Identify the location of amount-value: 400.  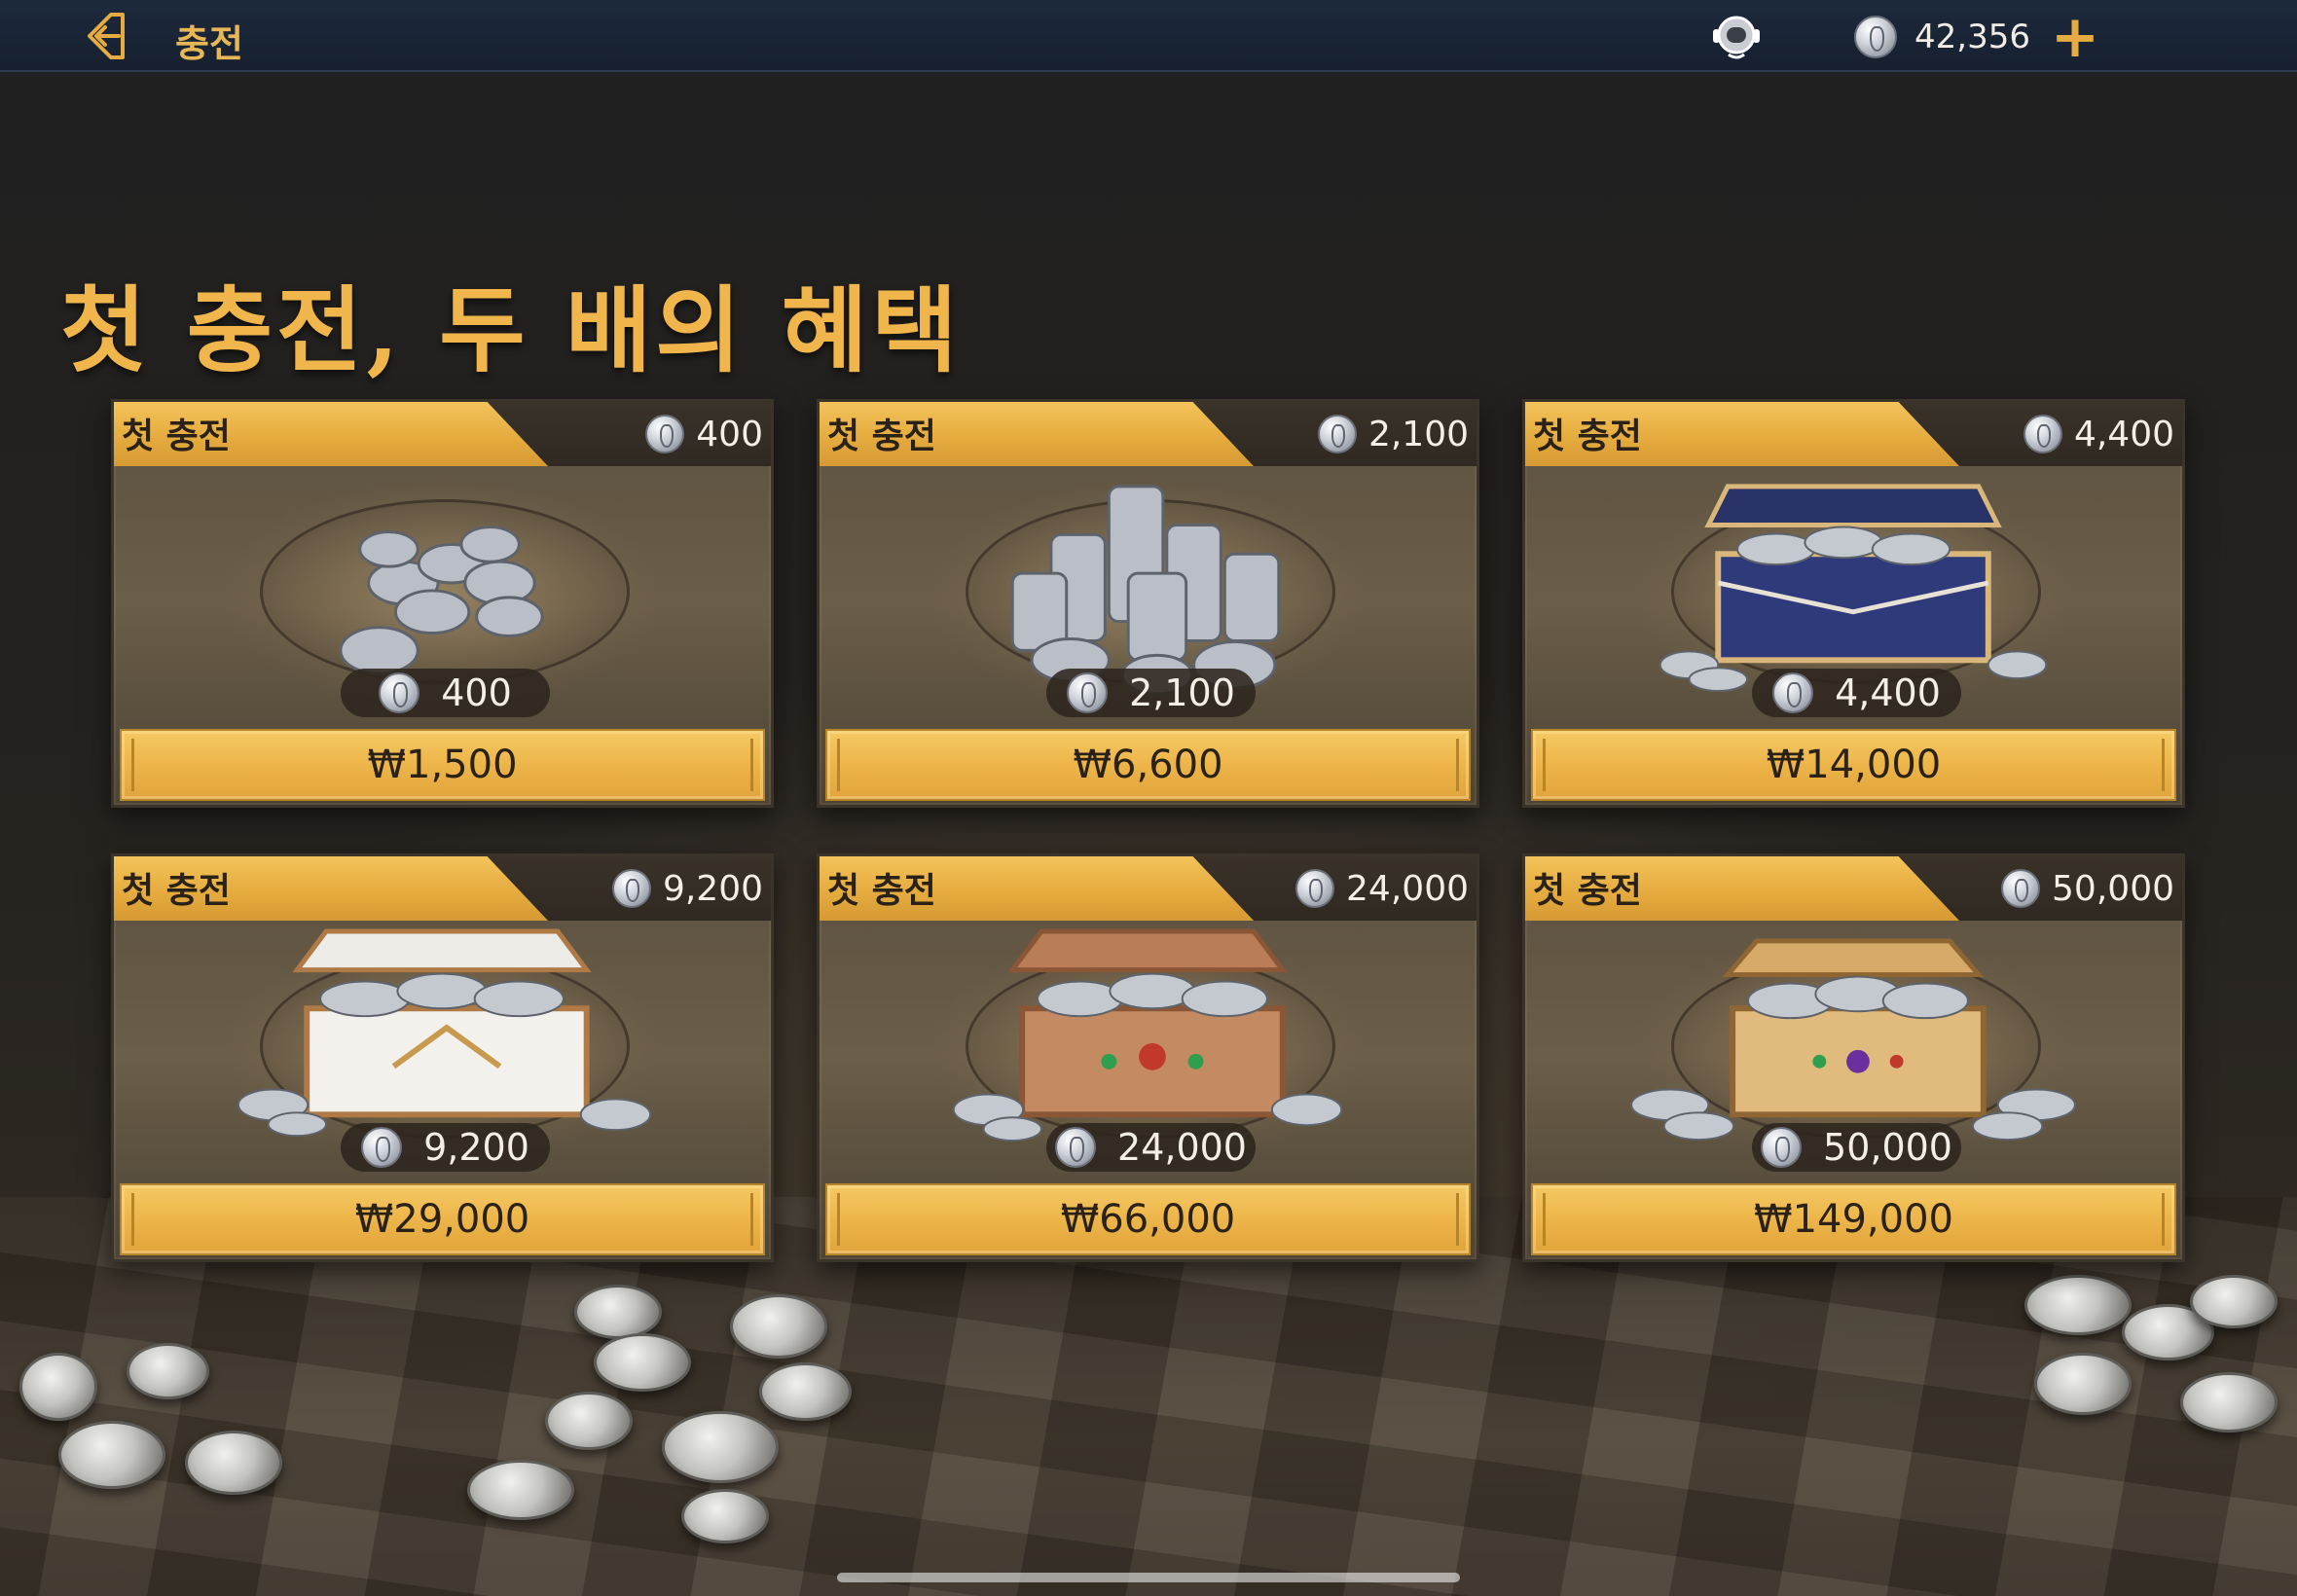
(477, 692).